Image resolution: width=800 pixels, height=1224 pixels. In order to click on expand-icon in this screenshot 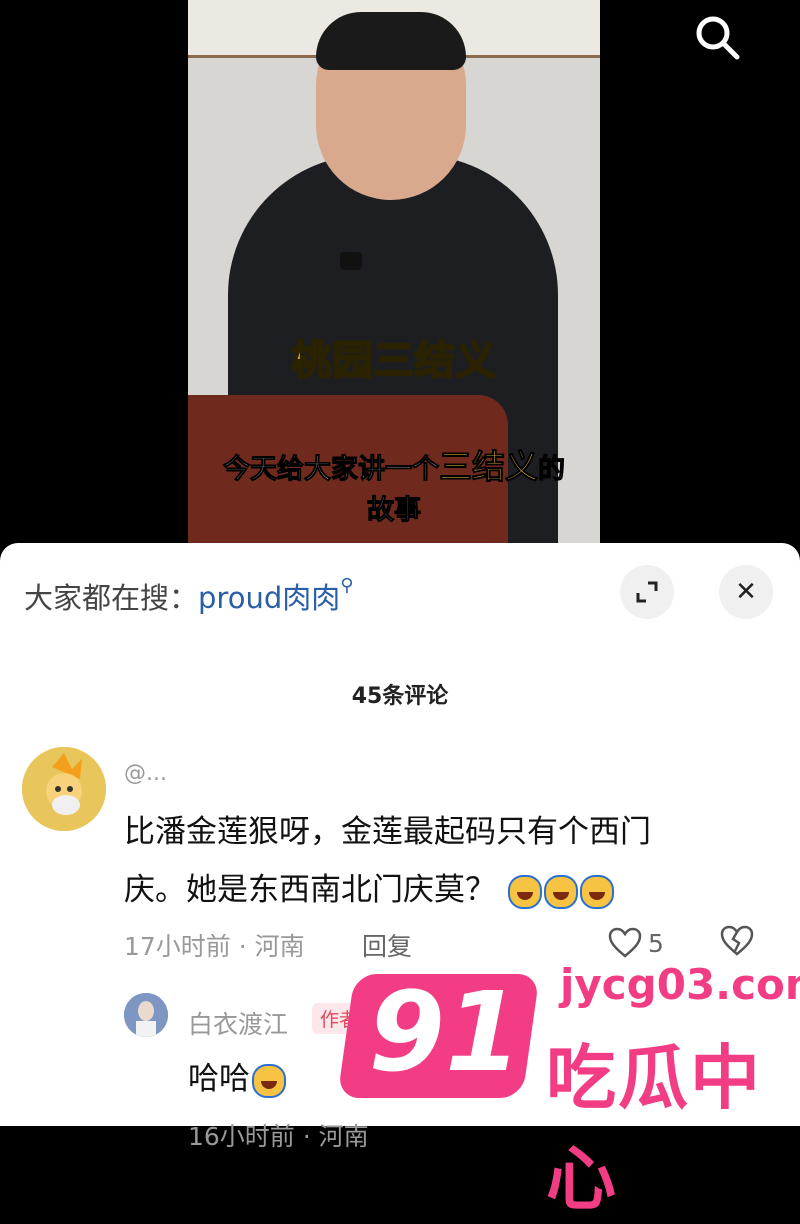, I will do `click(647, 592)`.